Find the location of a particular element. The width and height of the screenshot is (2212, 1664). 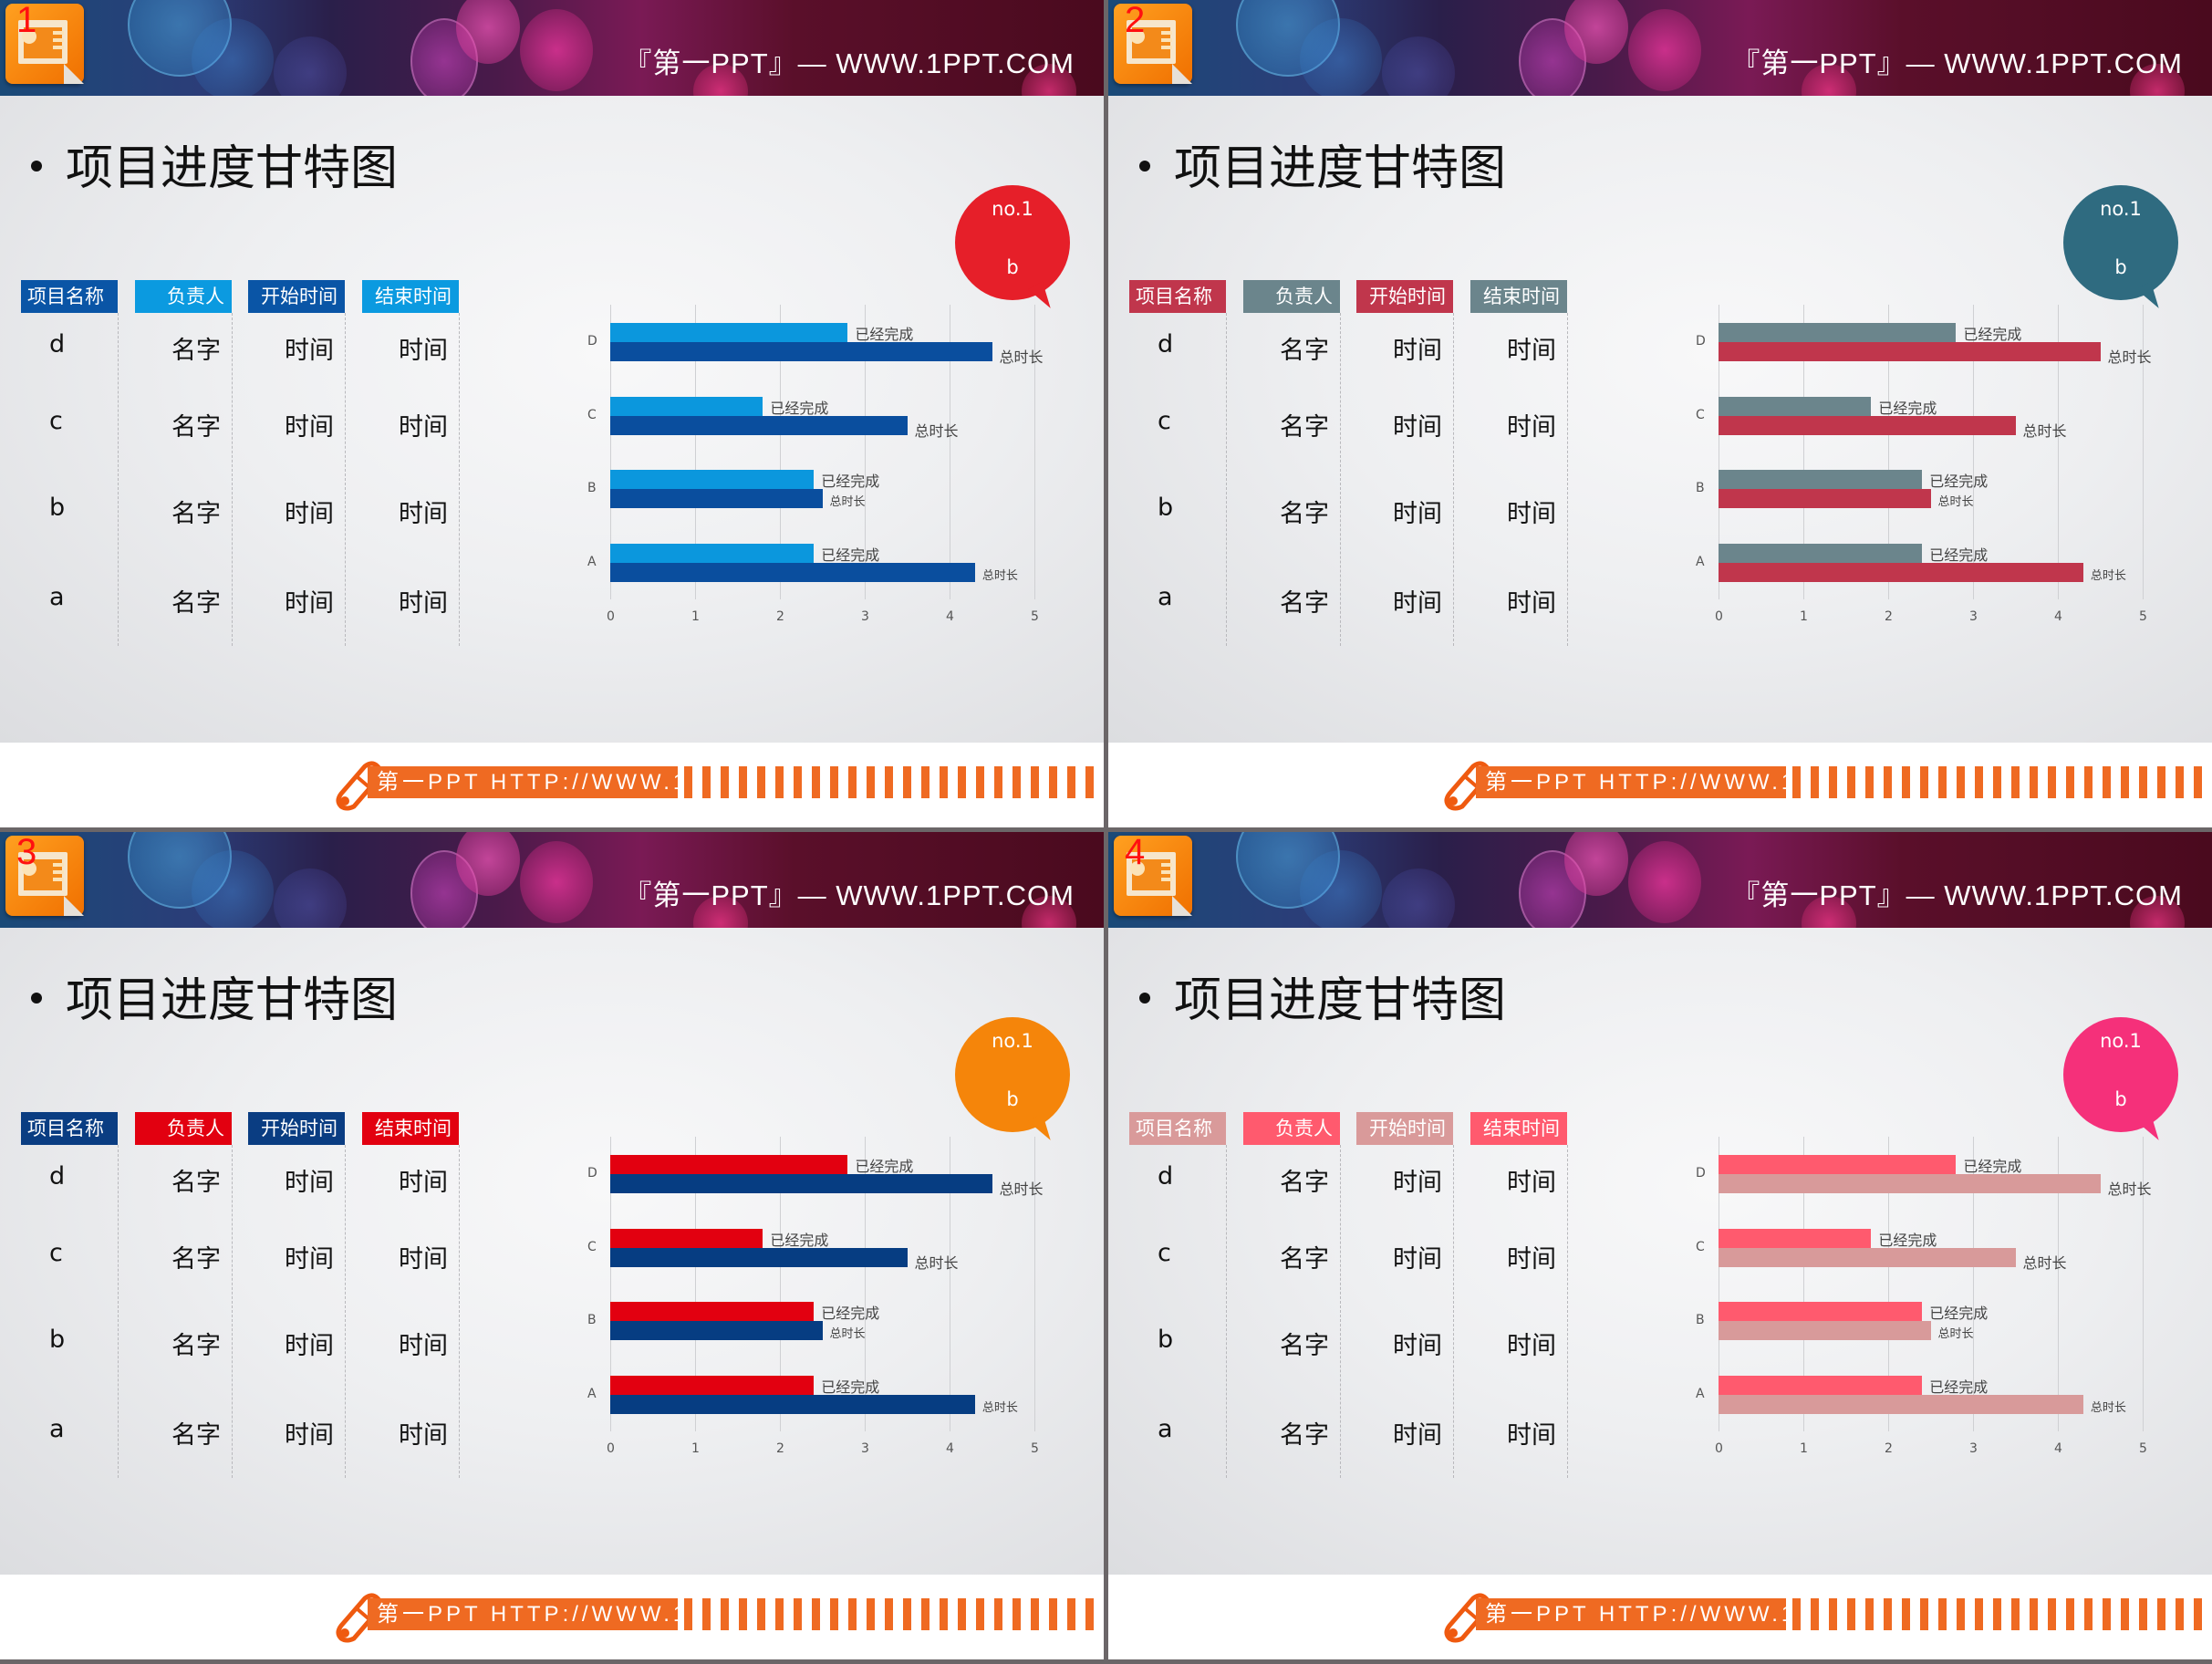

y-category-label: C is located at coordinates (592, 1247).